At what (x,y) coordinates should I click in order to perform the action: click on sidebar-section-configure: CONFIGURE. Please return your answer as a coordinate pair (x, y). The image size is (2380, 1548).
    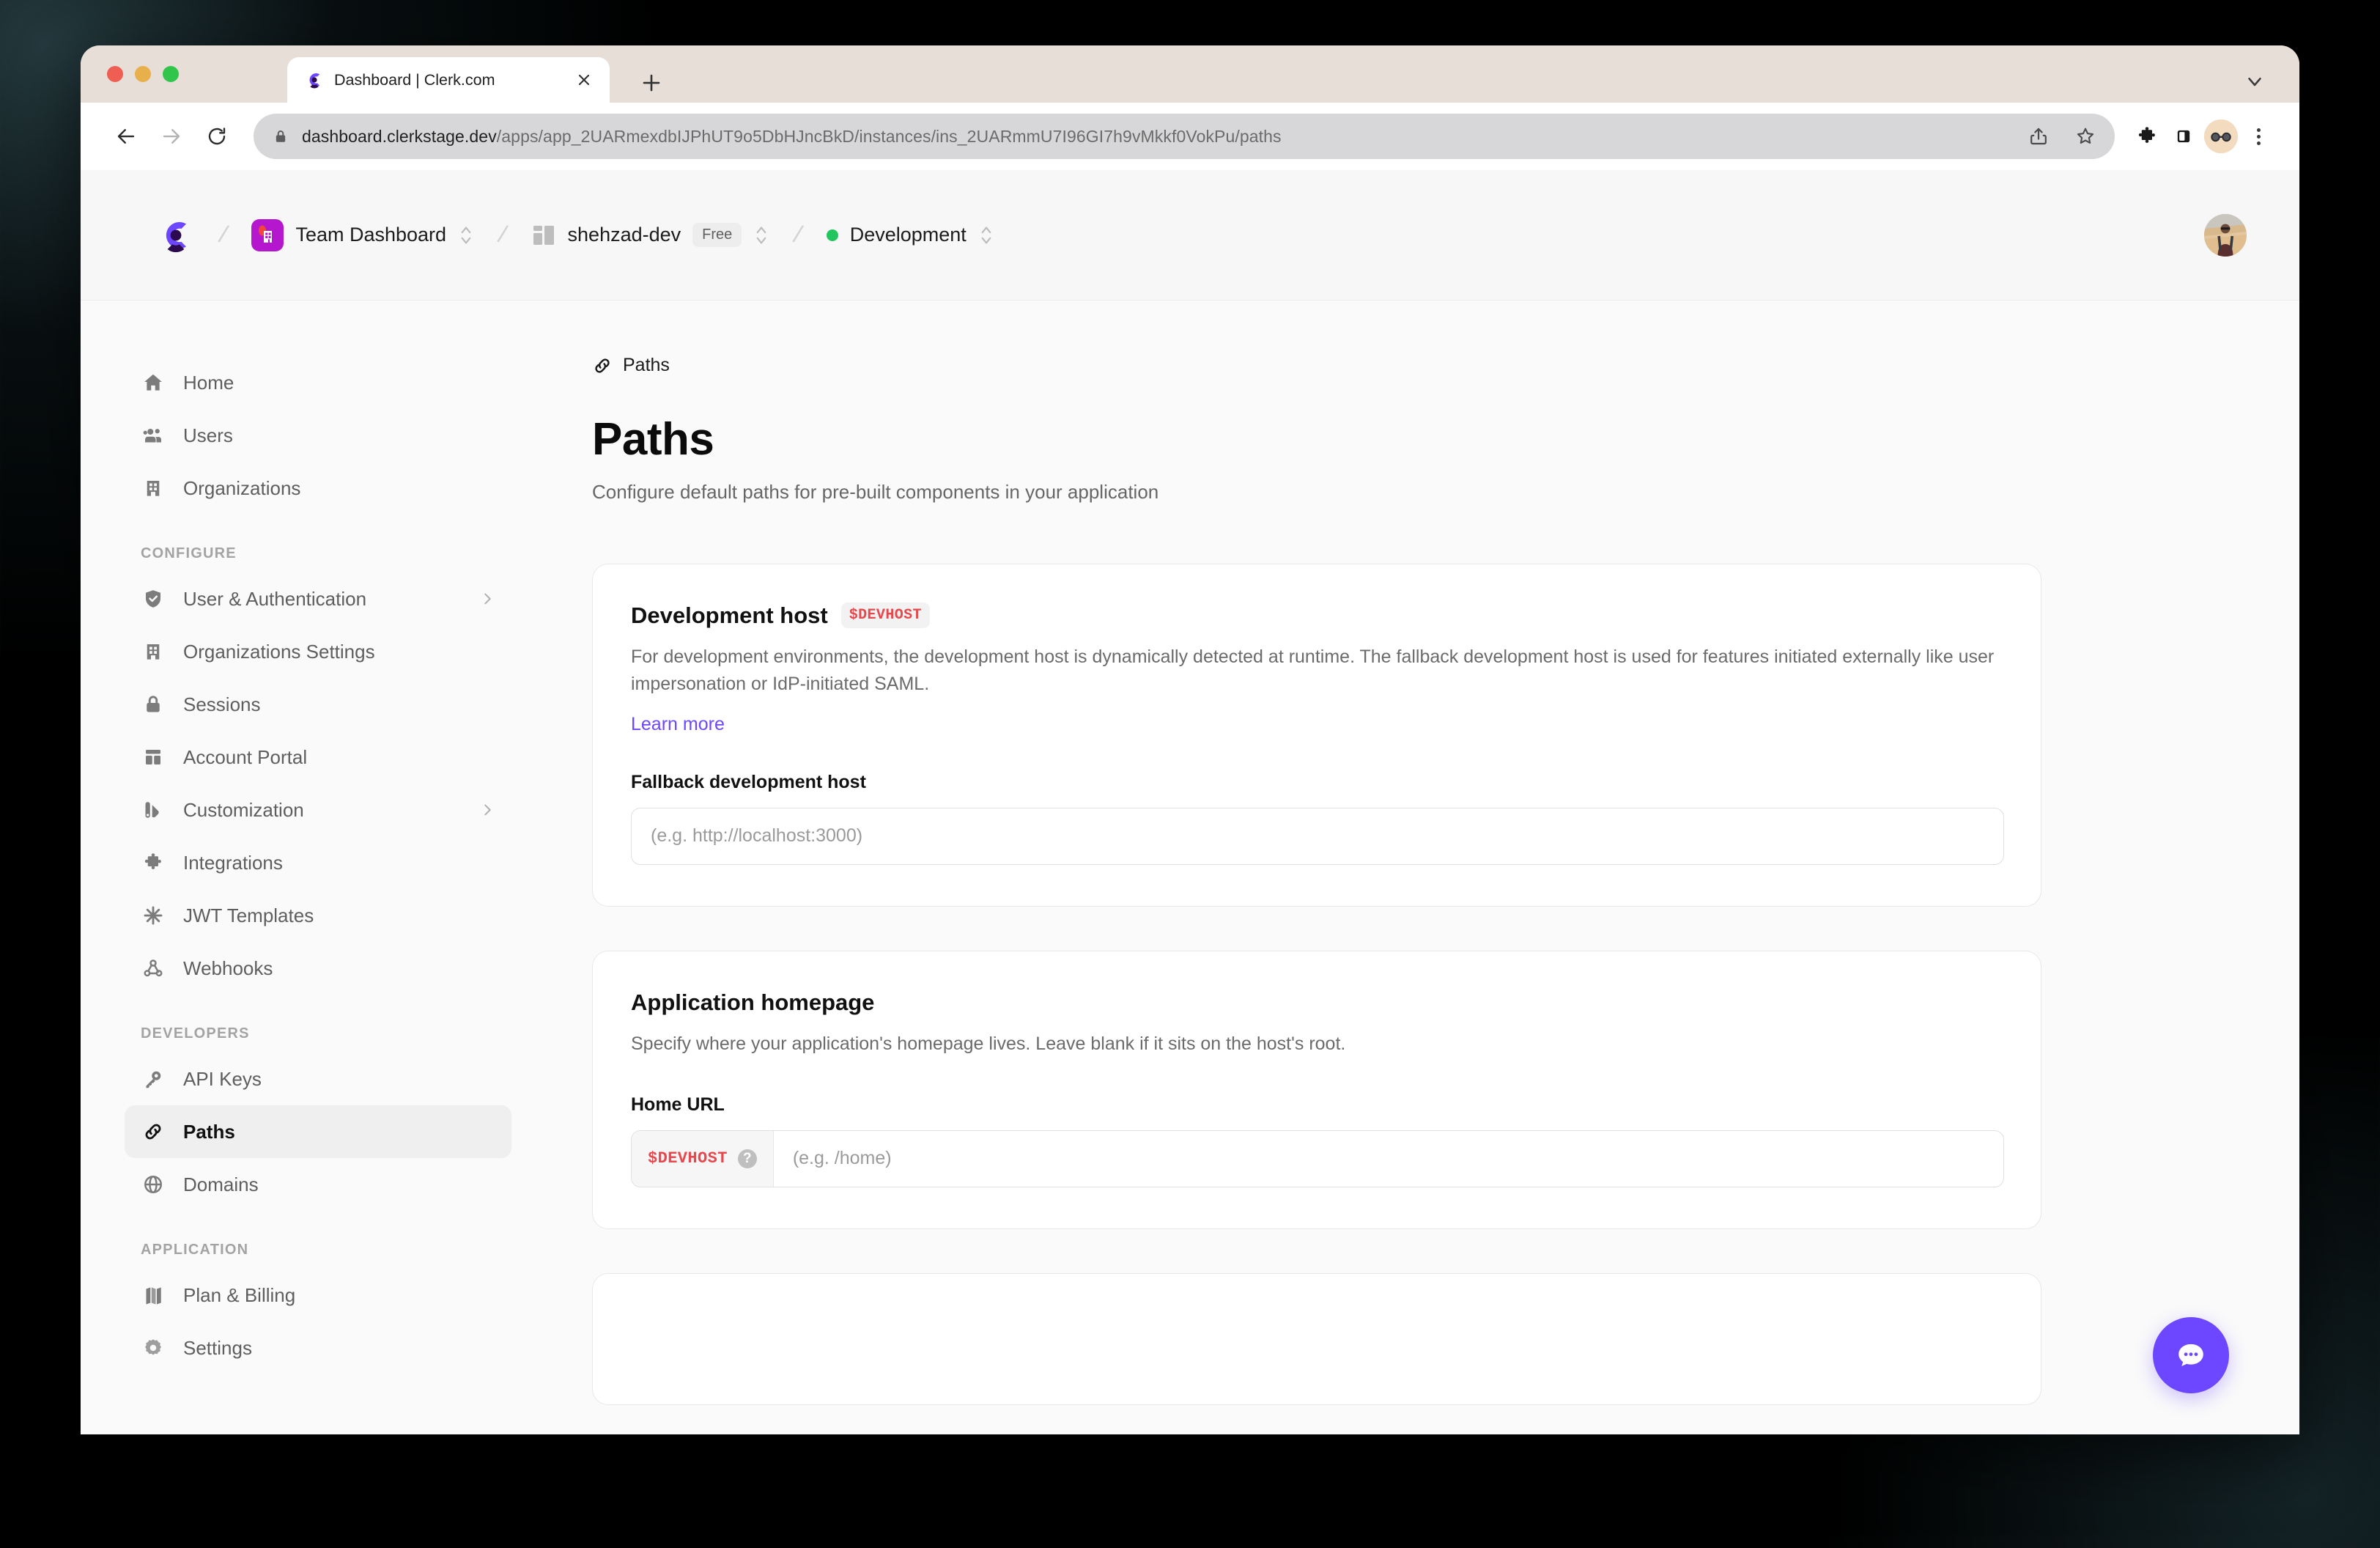
    Looking at the image, I should click on (189, 553).